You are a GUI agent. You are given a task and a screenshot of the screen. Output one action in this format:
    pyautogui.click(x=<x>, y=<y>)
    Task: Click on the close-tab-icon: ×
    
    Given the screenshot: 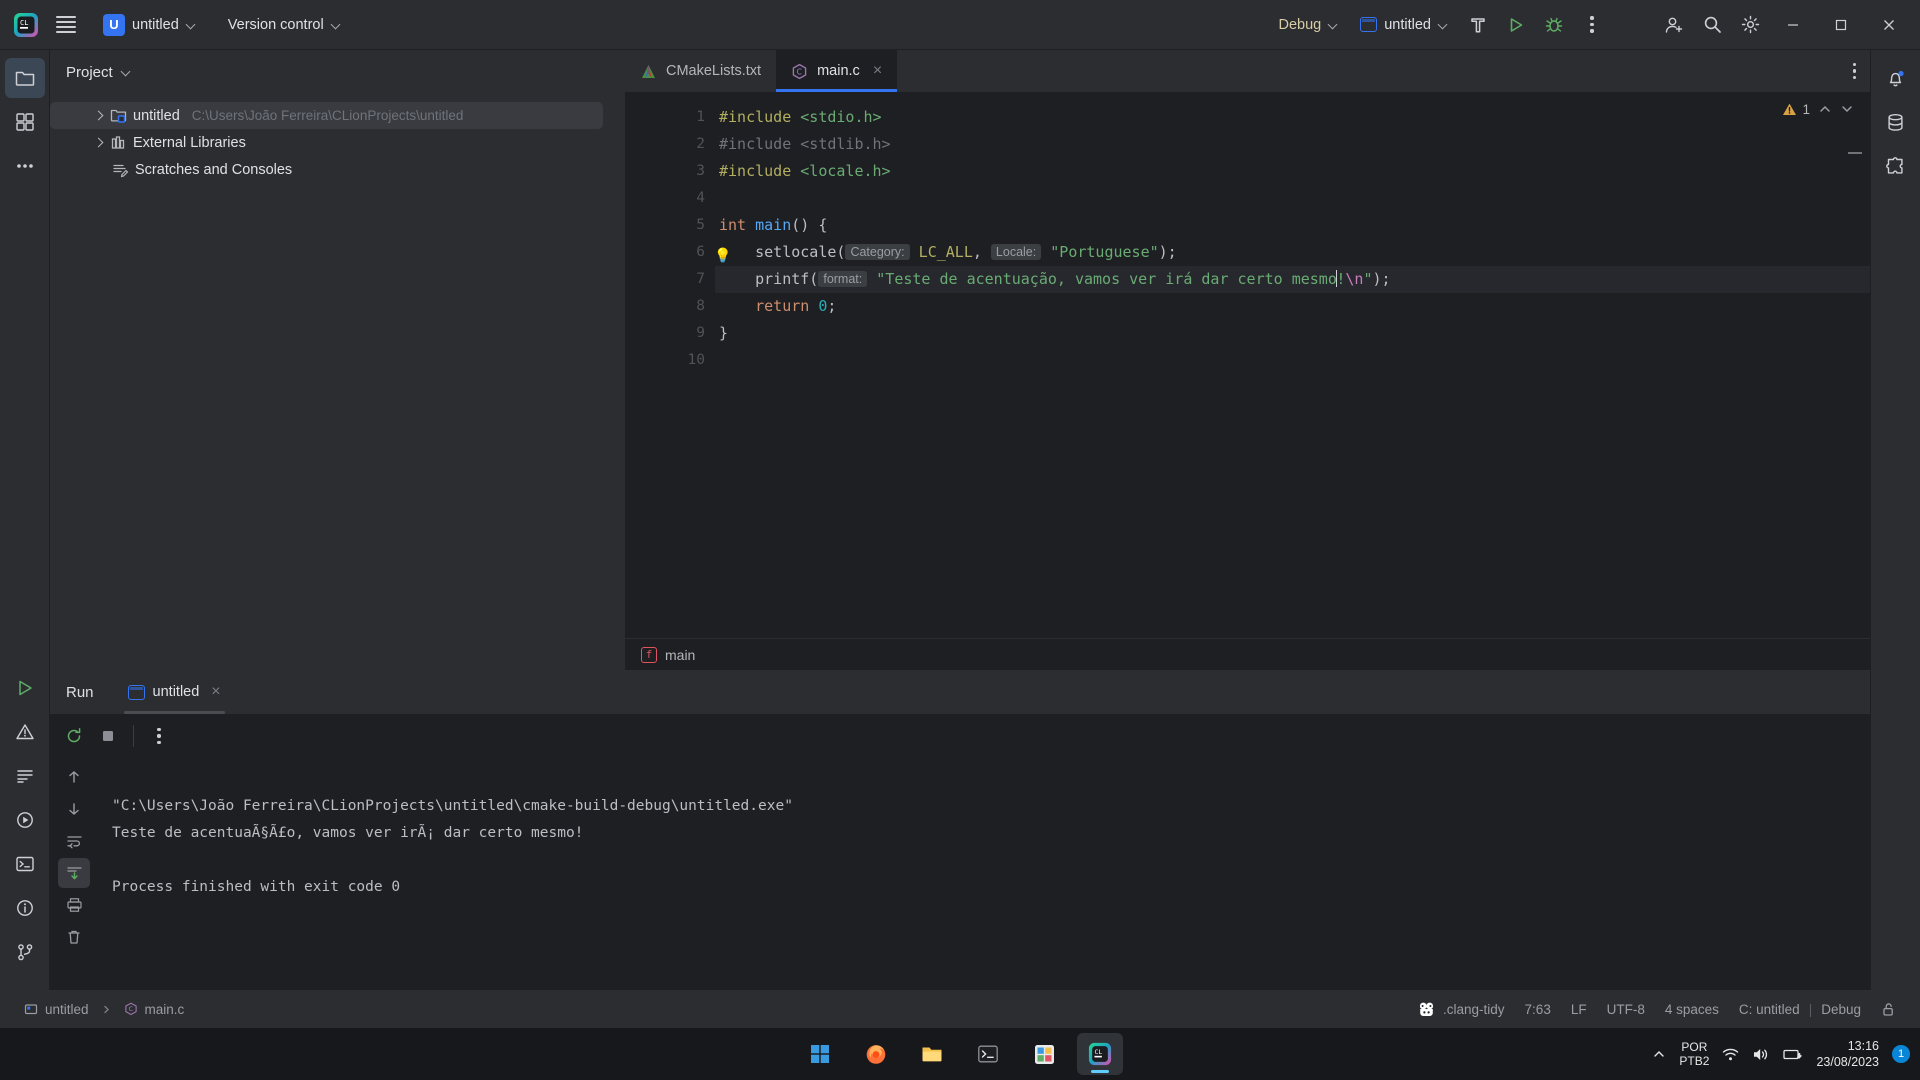 What is the action you would take?
    pyautogui.click(x=877, y=71)
    